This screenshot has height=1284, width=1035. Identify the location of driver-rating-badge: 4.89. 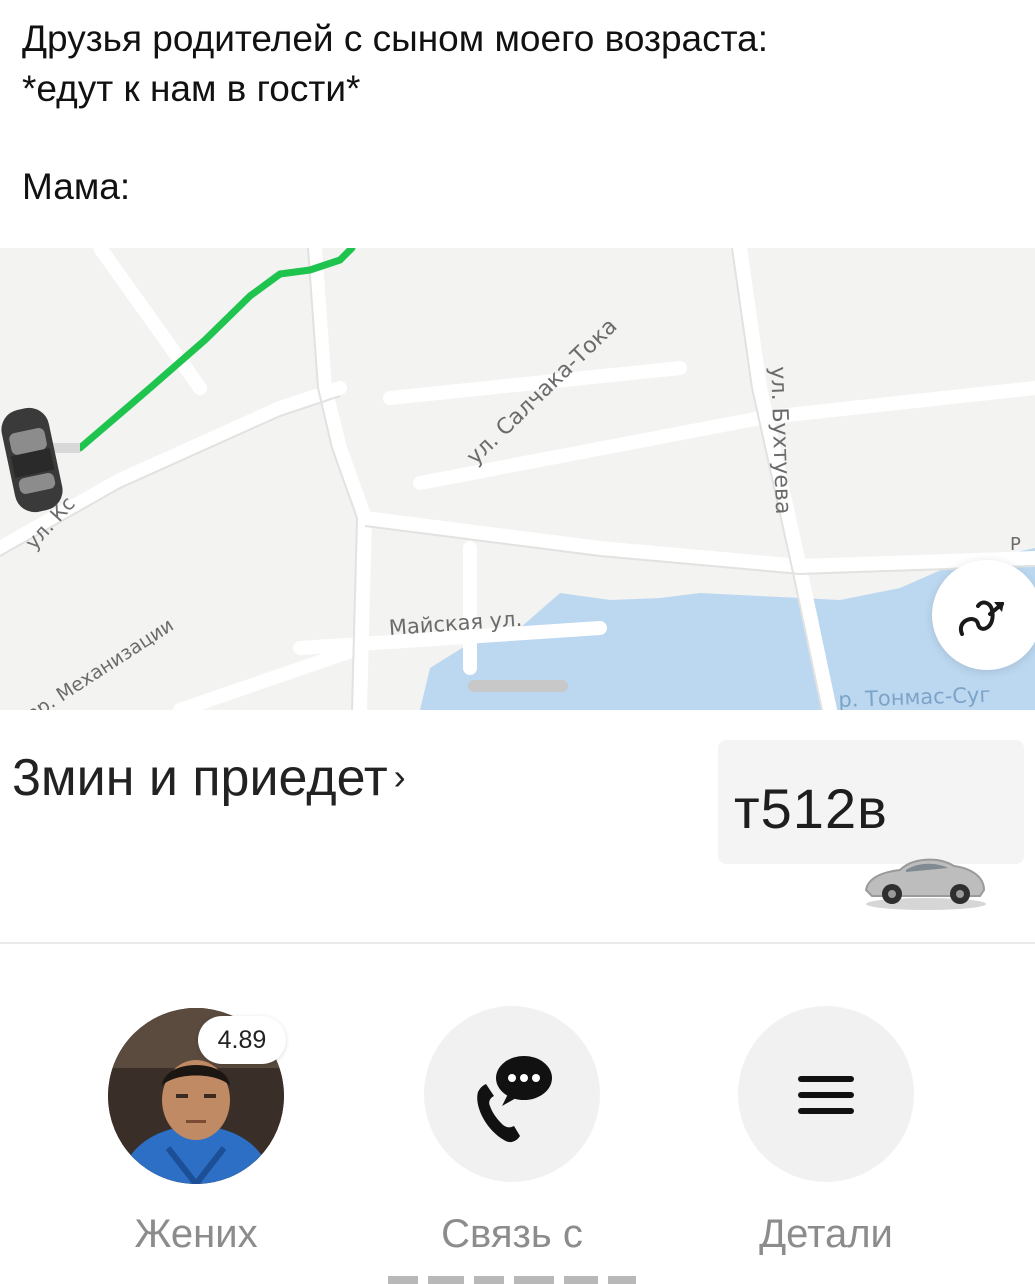
(242, 1040).